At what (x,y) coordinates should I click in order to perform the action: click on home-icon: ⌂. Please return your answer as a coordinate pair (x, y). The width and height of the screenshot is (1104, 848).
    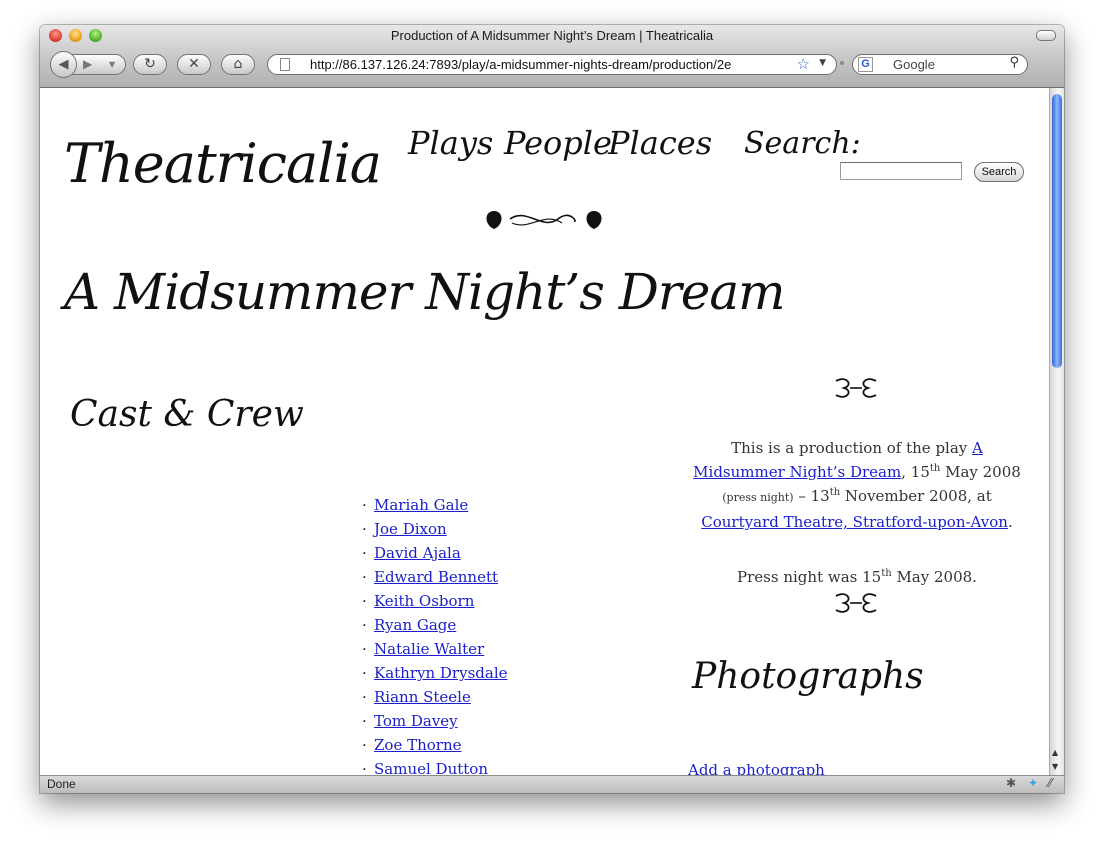
    Looking at the image, I should click on (238, 64).